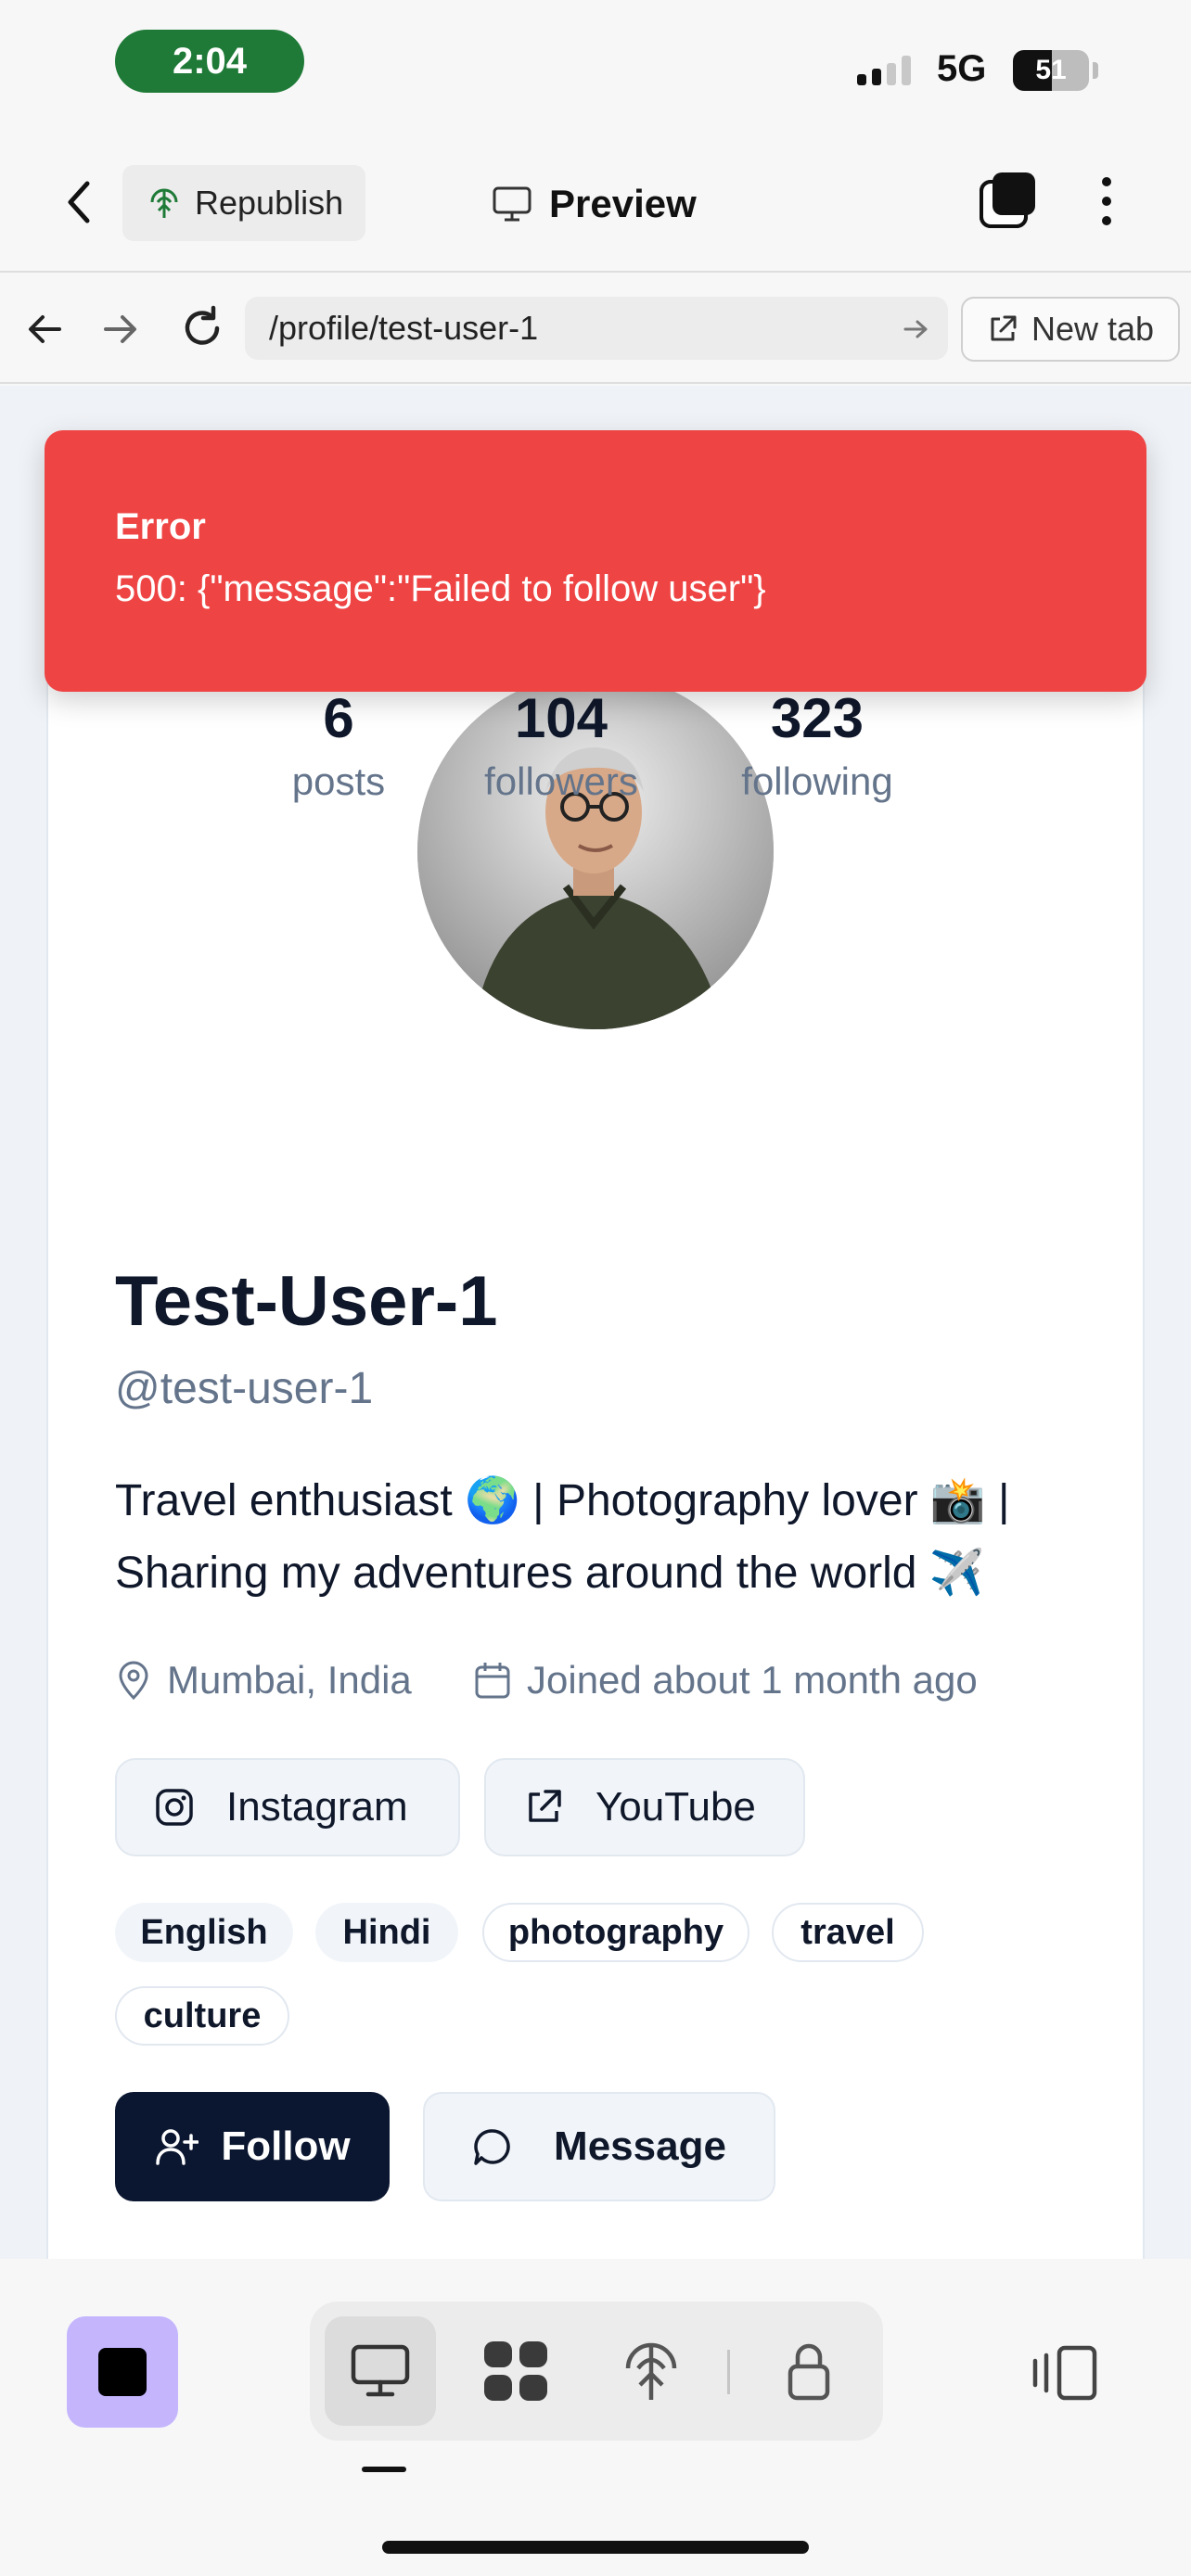 The image size is (1191, 2576). I want to click on layout-toggle-icon, so click(1064, 2373).